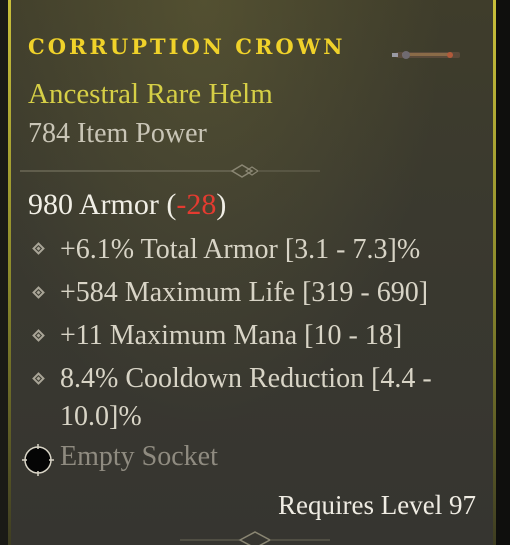  Describe the element at coordinates (377, 505) in the screenshot. I see `level-requirement: Requires Level 97` at that location.